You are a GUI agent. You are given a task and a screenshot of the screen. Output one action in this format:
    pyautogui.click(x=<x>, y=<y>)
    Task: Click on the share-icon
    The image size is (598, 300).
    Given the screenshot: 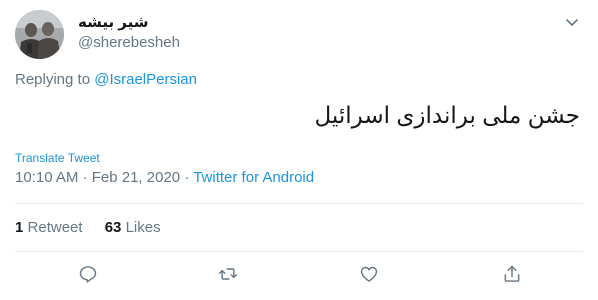 What is the action you would take?
    pyautogui.click(x=512, y=273)
    